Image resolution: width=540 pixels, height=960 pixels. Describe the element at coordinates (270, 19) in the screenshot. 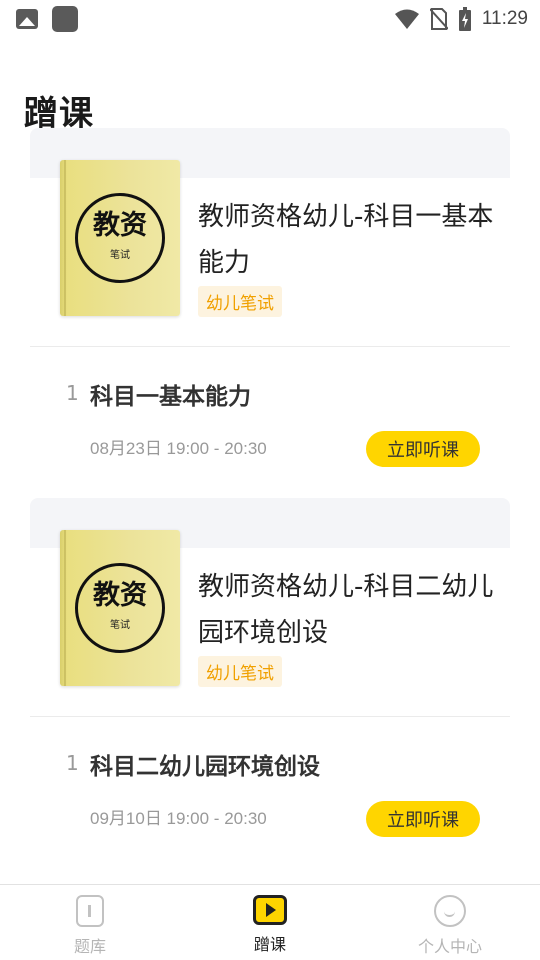

I see `status-bar: 11:29` at that location.